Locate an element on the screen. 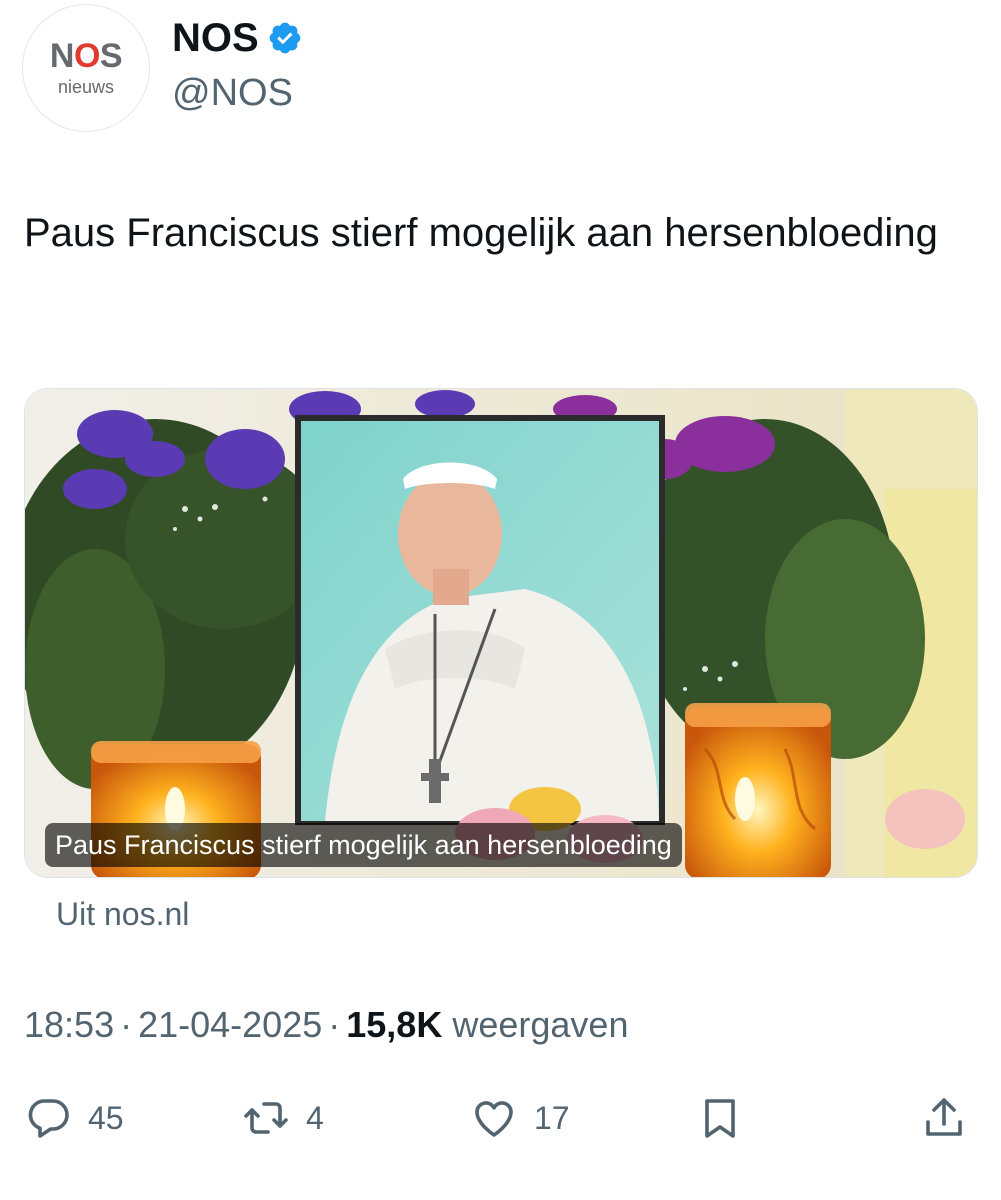 The width and height of the screenshot is (1001, 1200). like-icon is located at coordinates (494, 1119).